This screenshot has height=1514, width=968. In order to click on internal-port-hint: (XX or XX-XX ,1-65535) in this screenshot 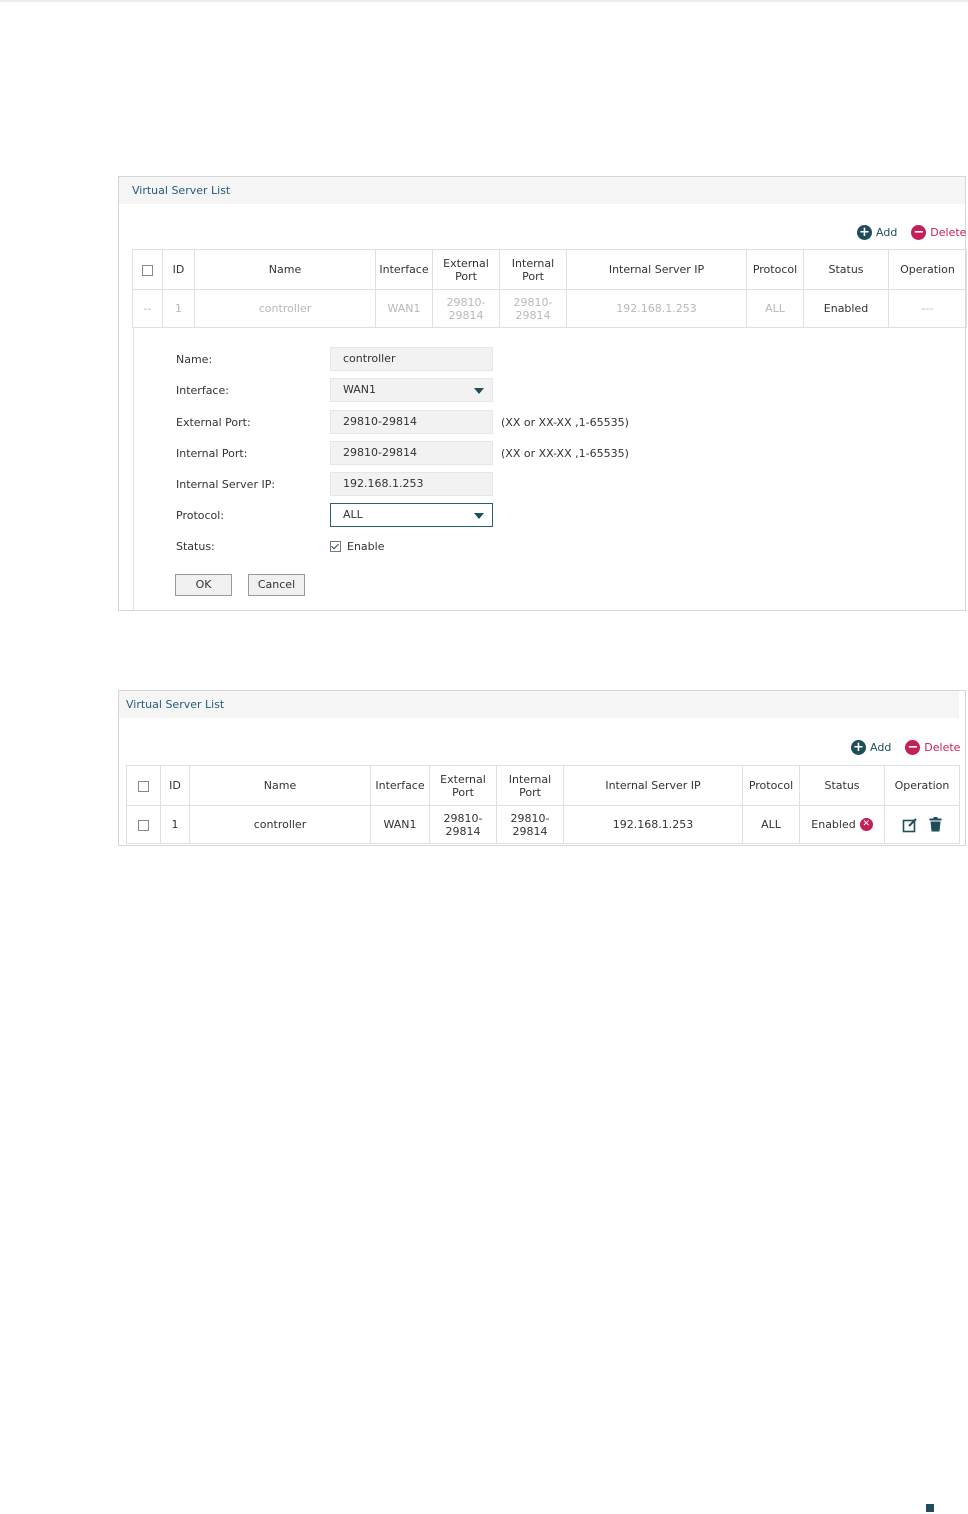, I will do `click(565, 453)`.